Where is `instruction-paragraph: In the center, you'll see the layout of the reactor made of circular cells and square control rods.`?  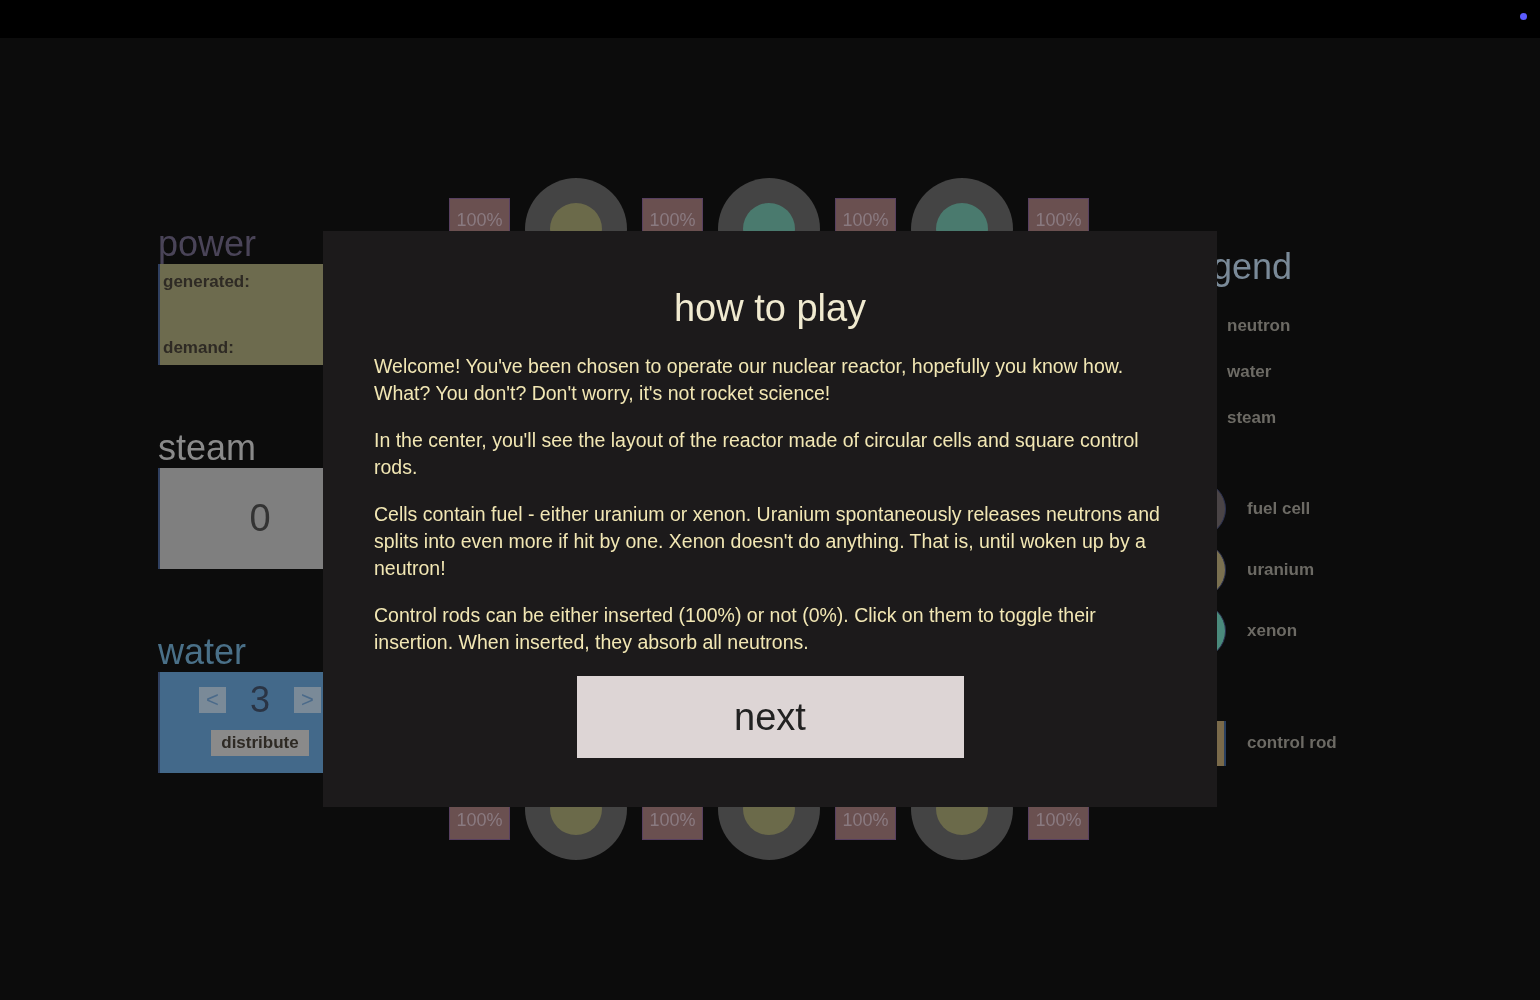 instruction-paragraph: In the center, you'll see the layout of the reactor made of circular cells and square control rods. is located at coordinates (757, 454).